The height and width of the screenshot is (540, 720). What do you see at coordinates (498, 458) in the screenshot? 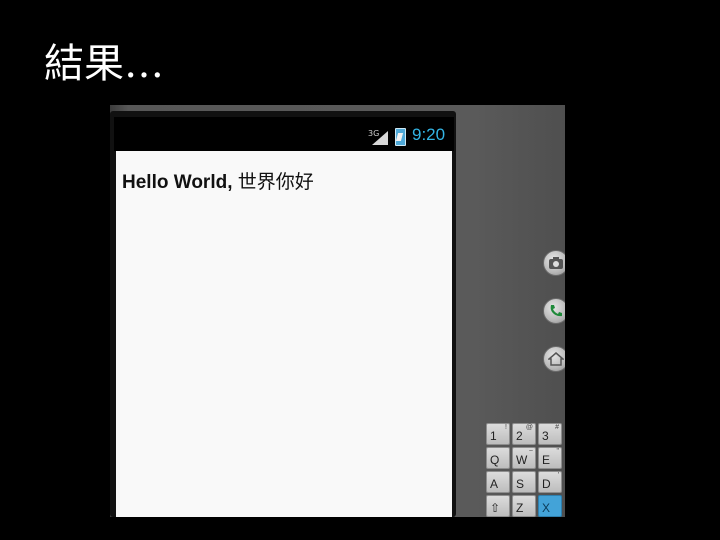
I see `key-q: Q` at bounding box center [498, 458].